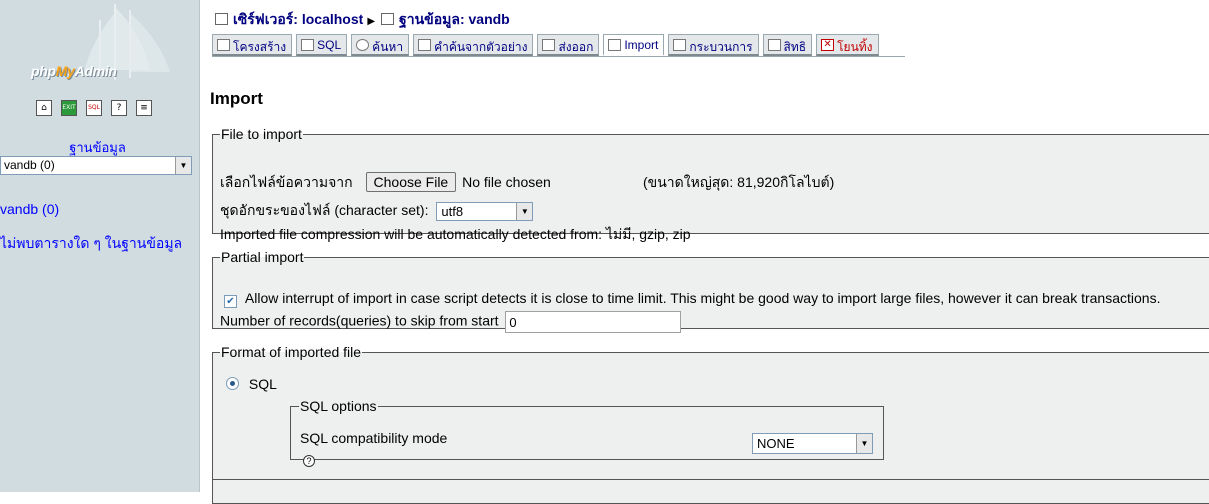  Describe the element at coordinates (641, 45) in the screenshot. I see `tab-label: Import` at that location.